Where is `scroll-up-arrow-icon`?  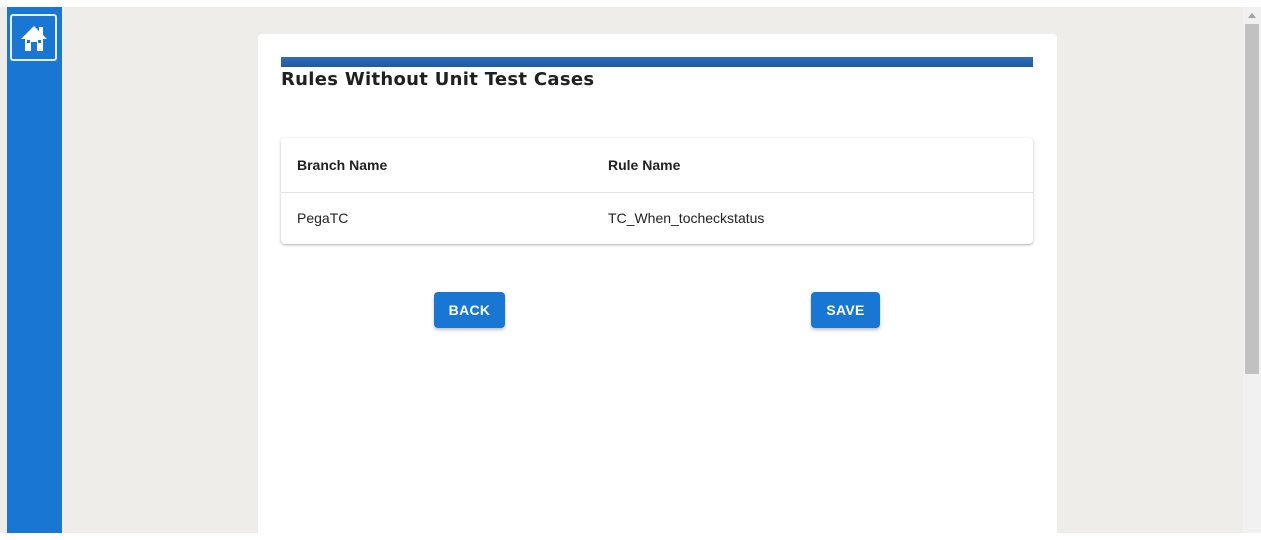
scroll-up-arrow-icon is located at coordinates (1252, 15).